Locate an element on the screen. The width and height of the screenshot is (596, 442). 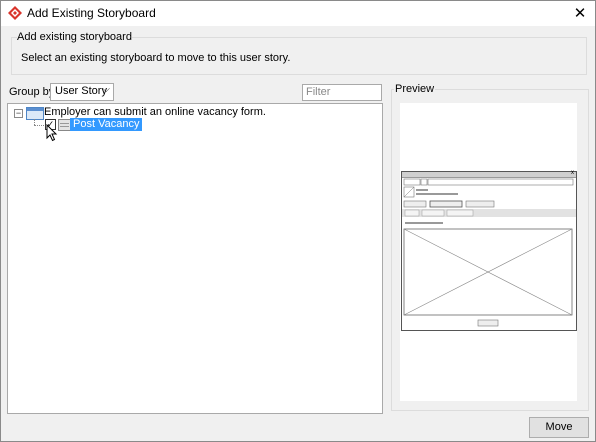
app-logo-icon is located at coordinates (15, 13).